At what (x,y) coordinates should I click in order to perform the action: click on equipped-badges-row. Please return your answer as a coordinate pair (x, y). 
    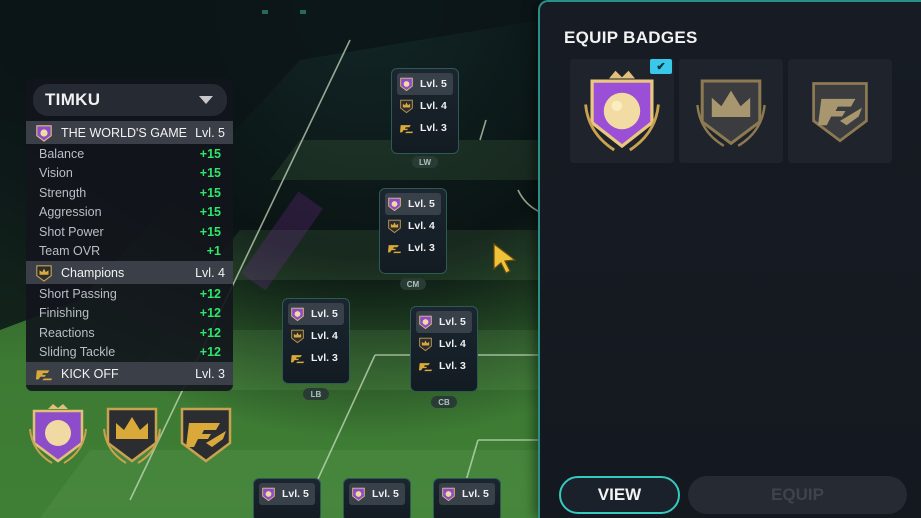
    Looking at the image, I should click on (132, 434).